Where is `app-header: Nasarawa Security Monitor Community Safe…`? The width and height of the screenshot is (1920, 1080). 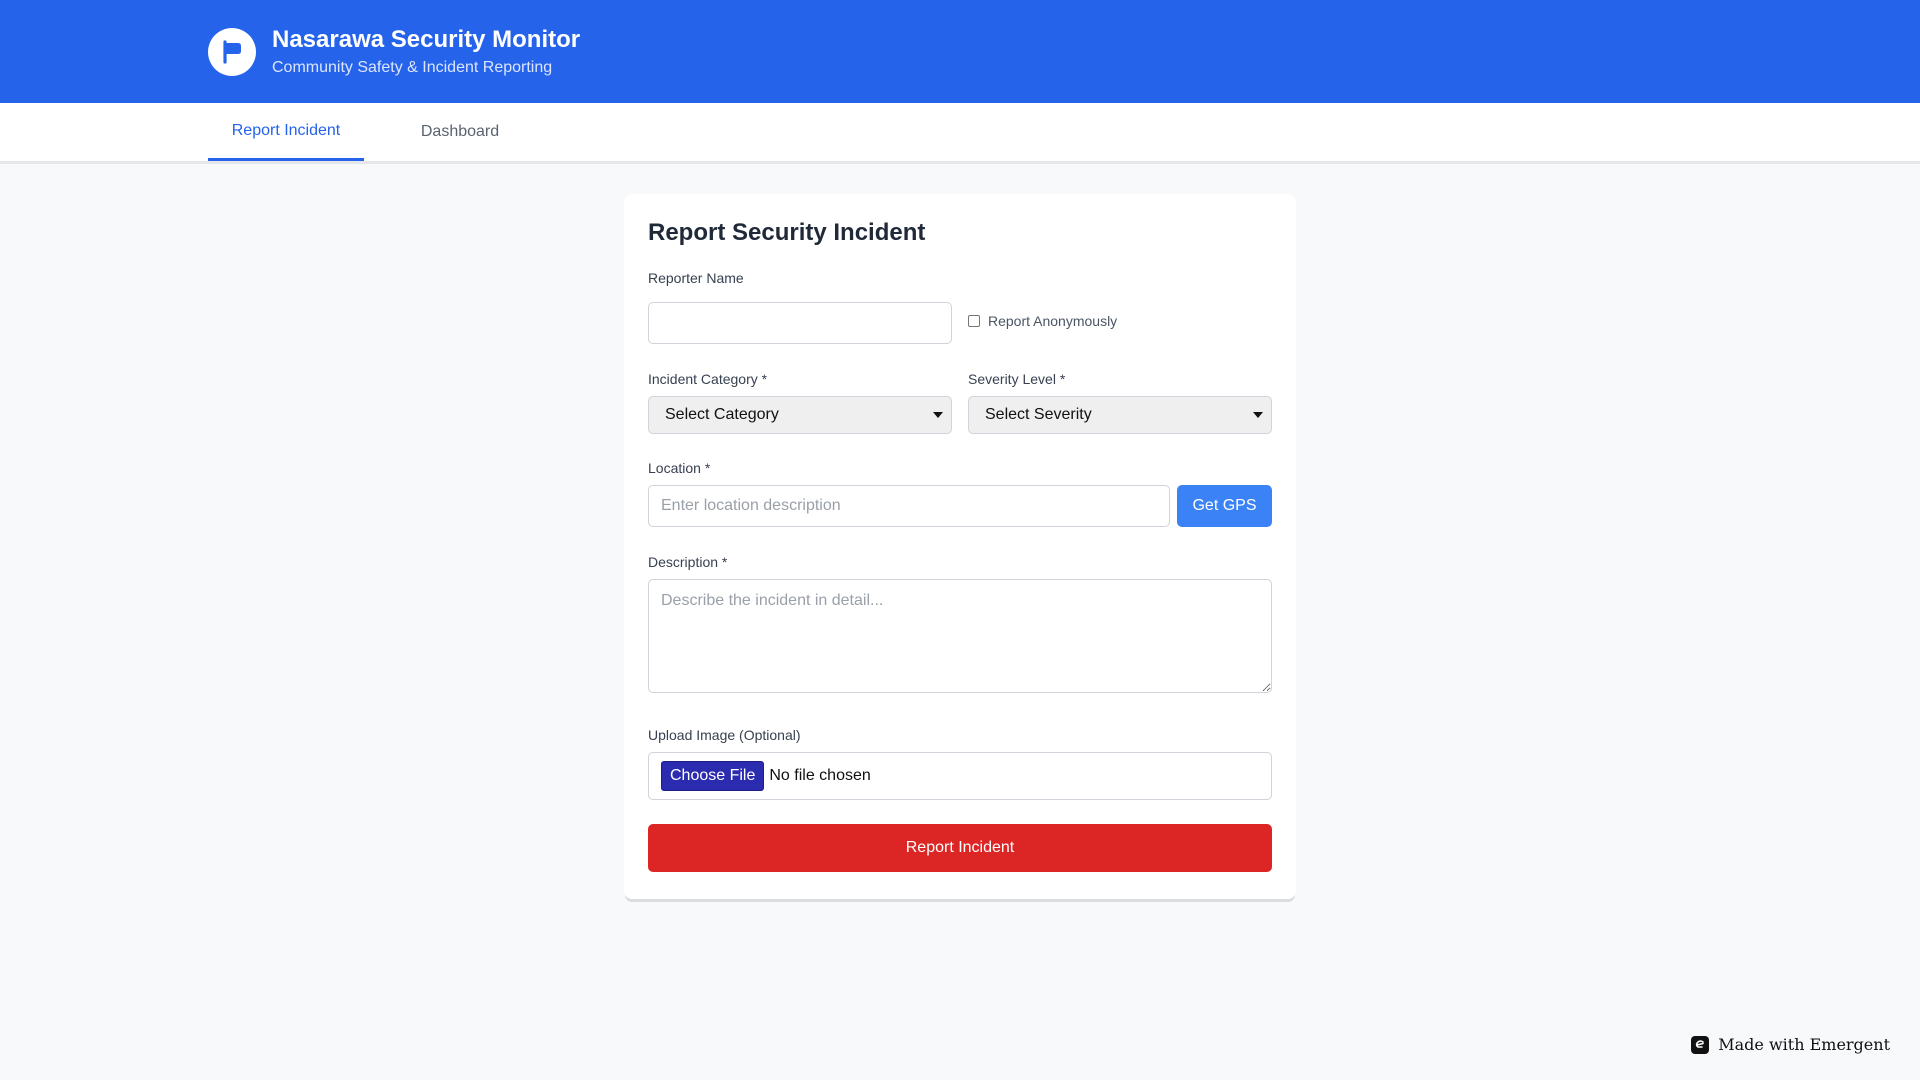
app-header: Nasarawa Security Monitor Community Safe… is located at coordinates (960, 51).